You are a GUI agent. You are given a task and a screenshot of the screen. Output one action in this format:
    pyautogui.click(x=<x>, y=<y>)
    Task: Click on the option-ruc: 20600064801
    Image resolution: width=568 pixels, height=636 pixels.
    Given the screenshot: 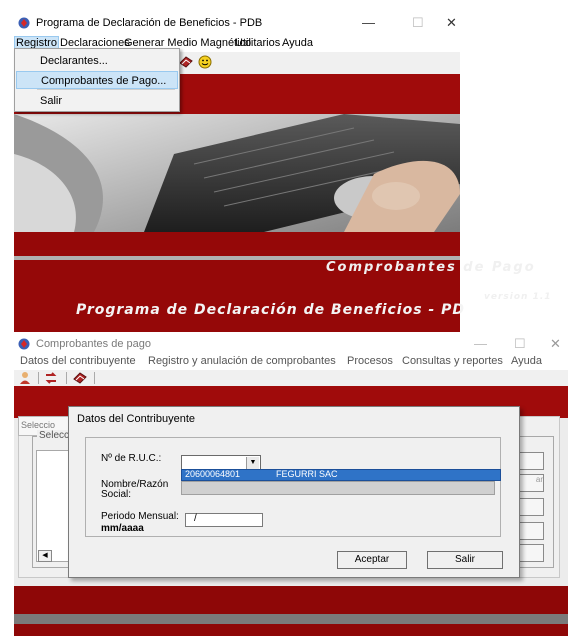 What is the action you would take?
    pyautogui.click(x=213, y=474)
    